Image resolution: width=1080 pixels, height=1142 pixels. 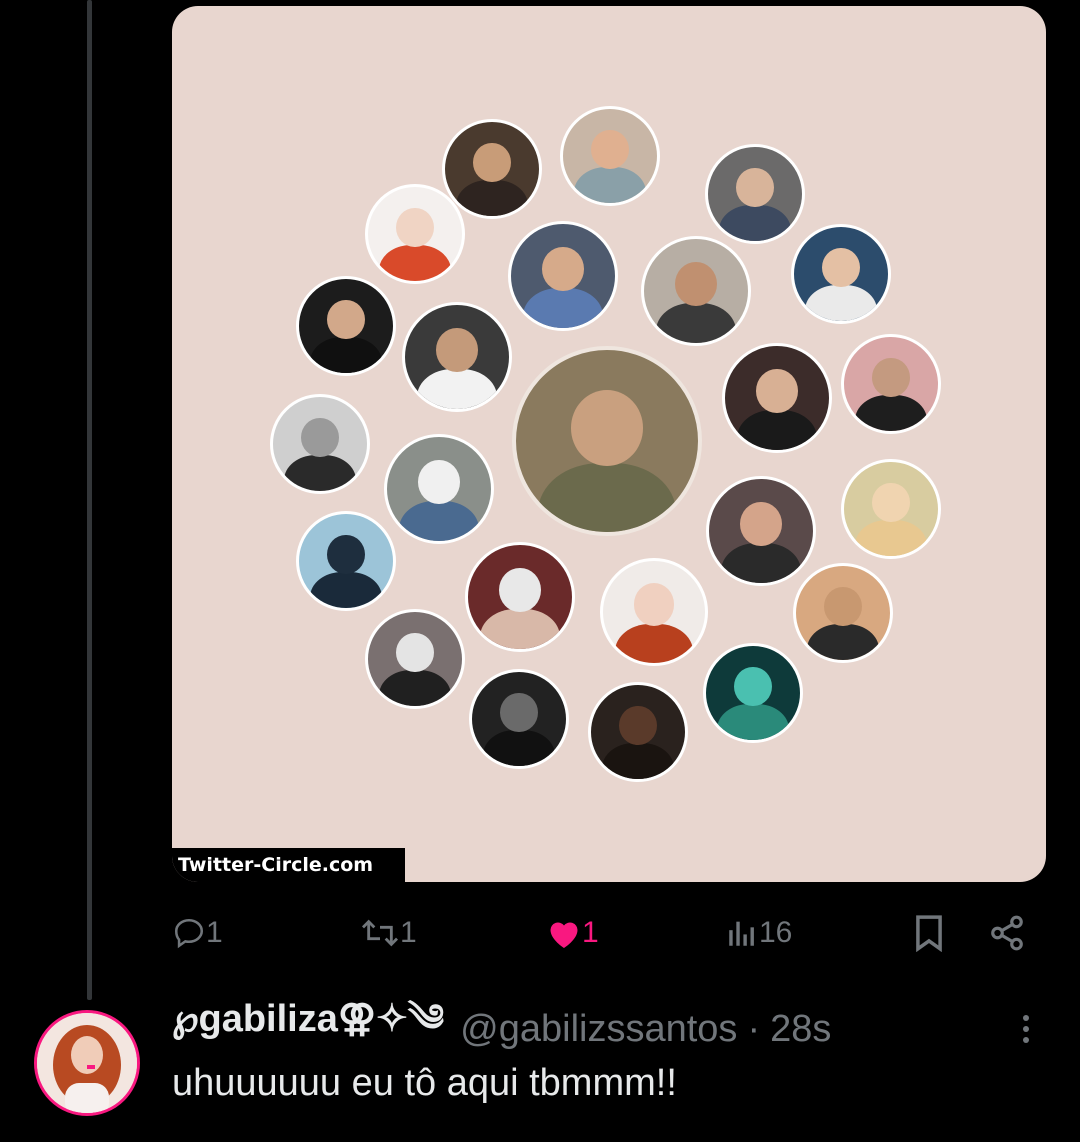 What do you see at coordinates (777, 398) in the screenshot?
I see `circle-avatar-p10` at bounding box center [777, 398].